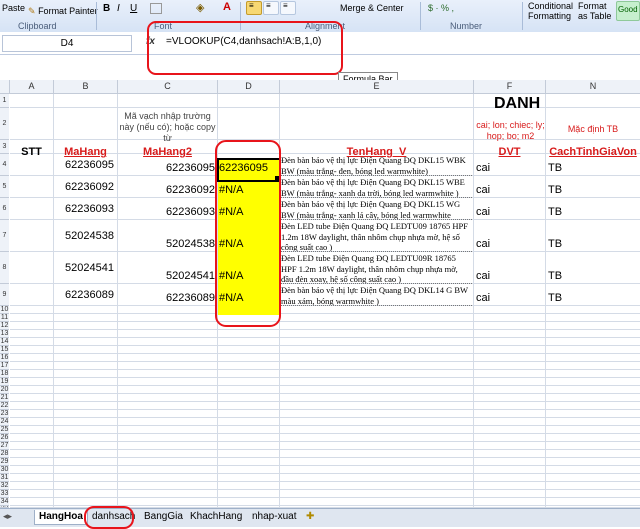  What do you see at coordinates (84, 236) in the screenshot?
I see `cell-mahang: 52024538` at bounding box center [84, 236].